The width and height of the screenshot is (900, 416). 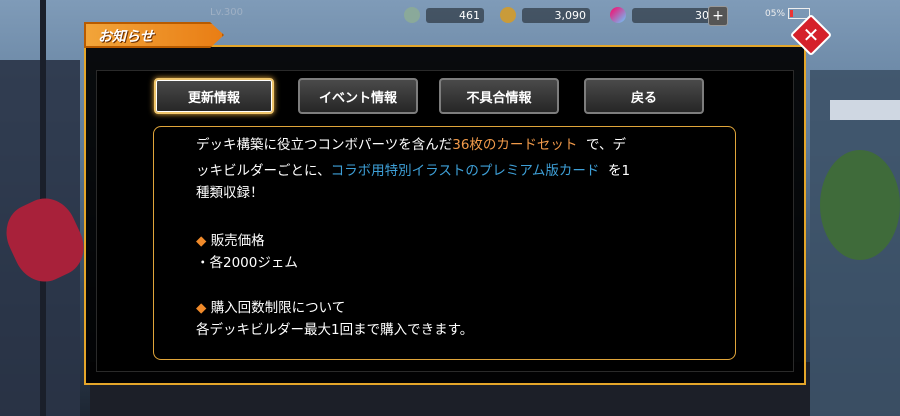 I want to click on section-limit-item: 各デッキビルダー最大1回まで購入できます。, so click(x=335, y=330).